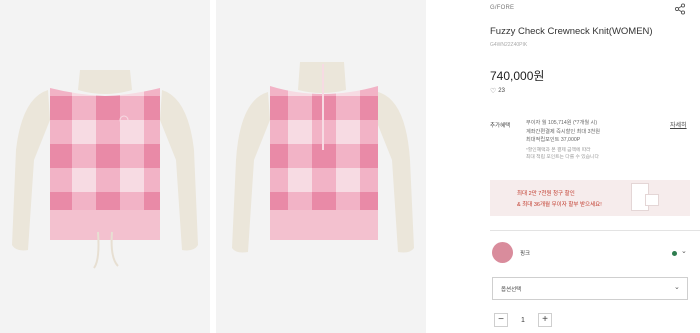 This screenshot has width=700, height=333. What do you see at coordinates (517, 76) in the screenshot?
I see `product-price: 740,000원` at bounding box center [517, 76].